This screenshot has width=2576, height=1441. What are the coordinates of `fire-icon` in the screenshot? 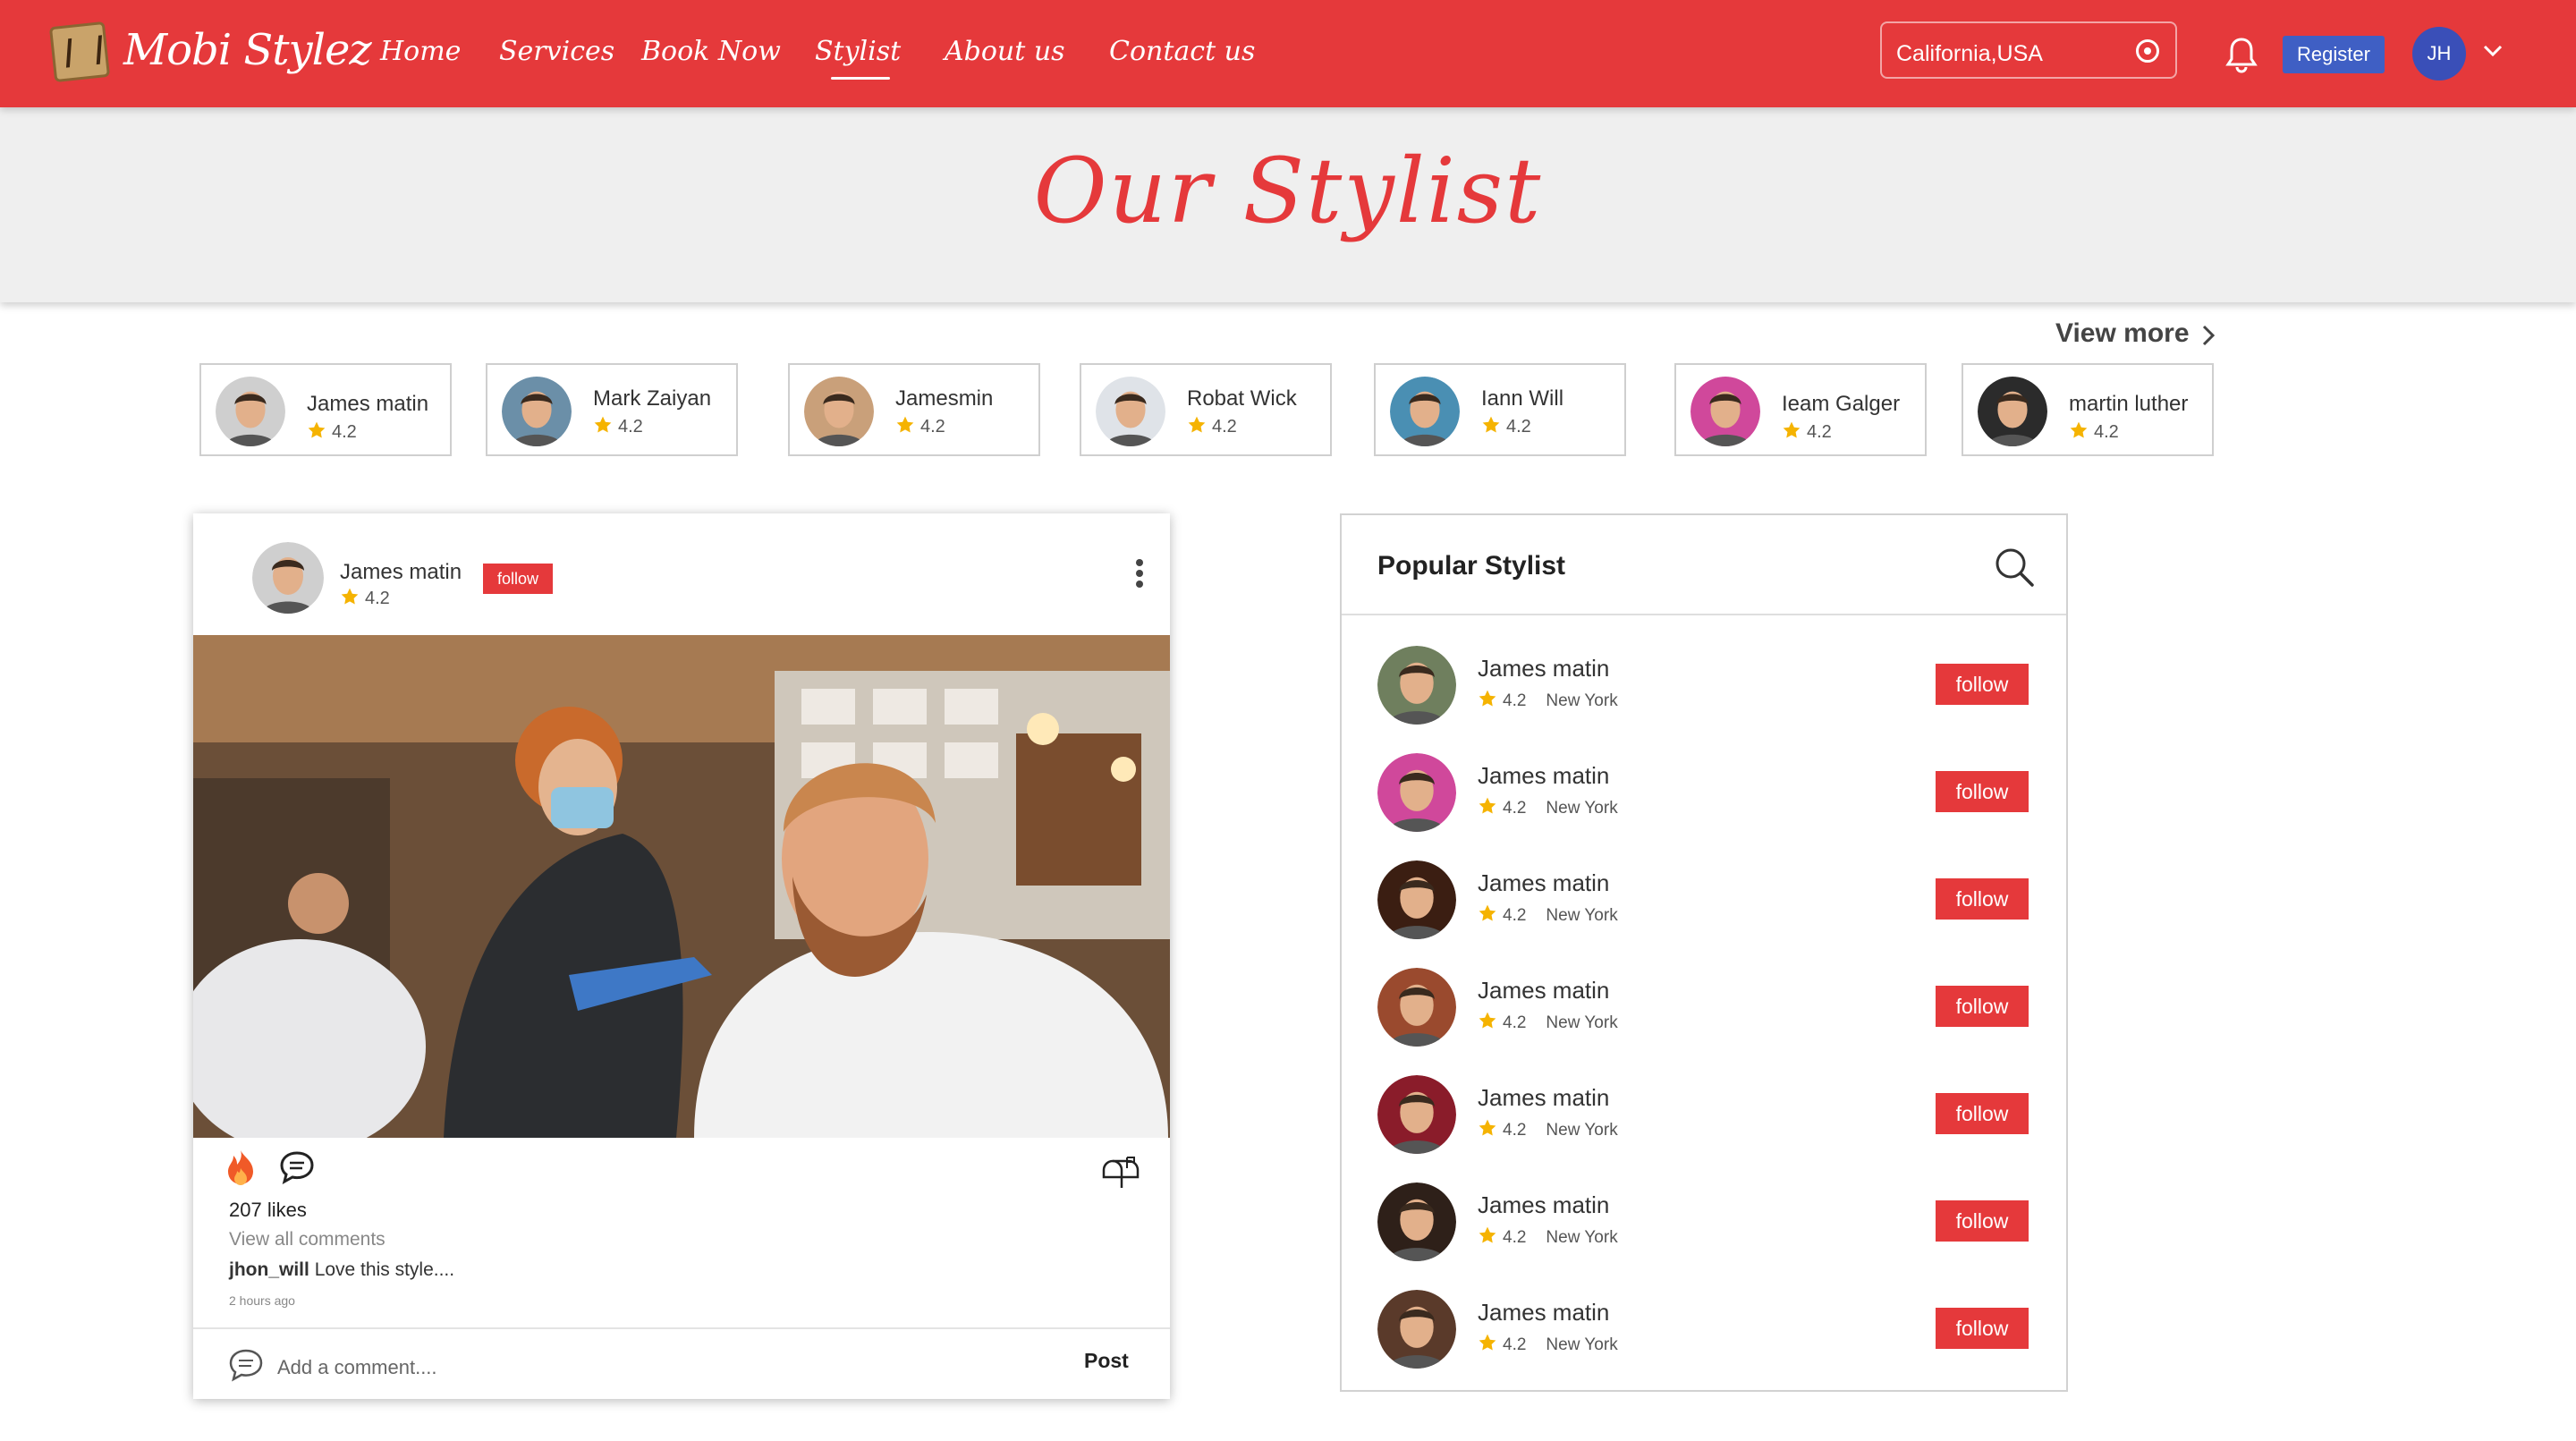 It's located at (240, 1167).